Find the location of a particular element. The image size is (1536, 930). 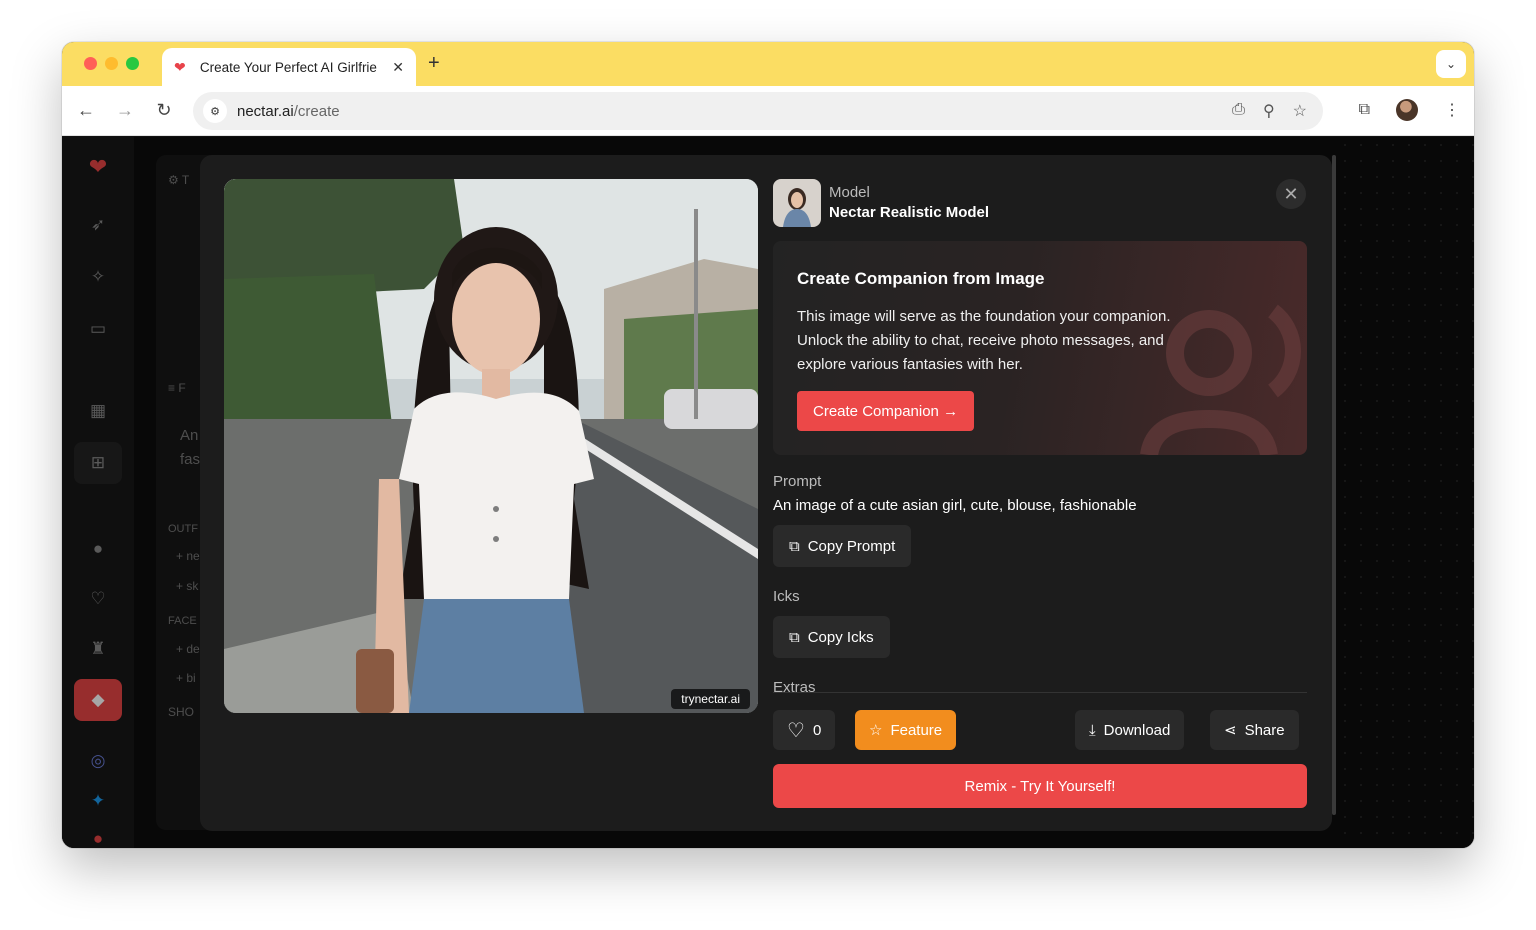

modal-scrollbar is located at coordinates (1334, 485).